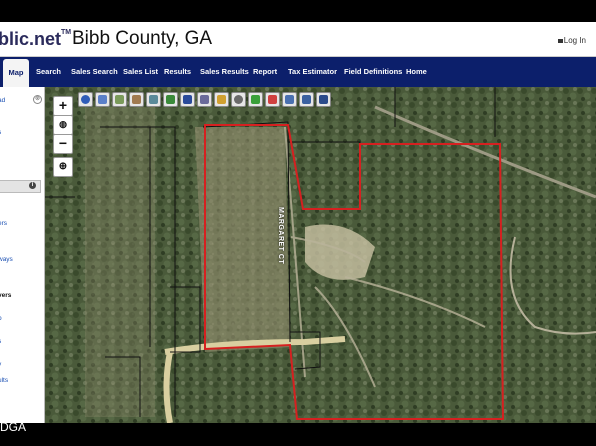 The height and width of the screenshot is (446, 596). I want to click on layers-icon, so click(187, 99).